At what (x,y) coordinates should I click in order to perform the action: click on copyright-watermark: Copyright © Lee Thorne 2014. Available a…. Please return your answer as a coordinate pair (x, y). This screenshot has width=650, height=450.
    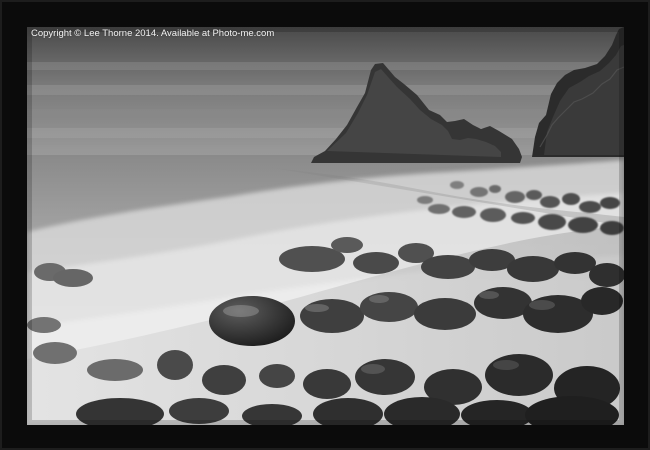
    Looking at the image, I should click on (153, 33).